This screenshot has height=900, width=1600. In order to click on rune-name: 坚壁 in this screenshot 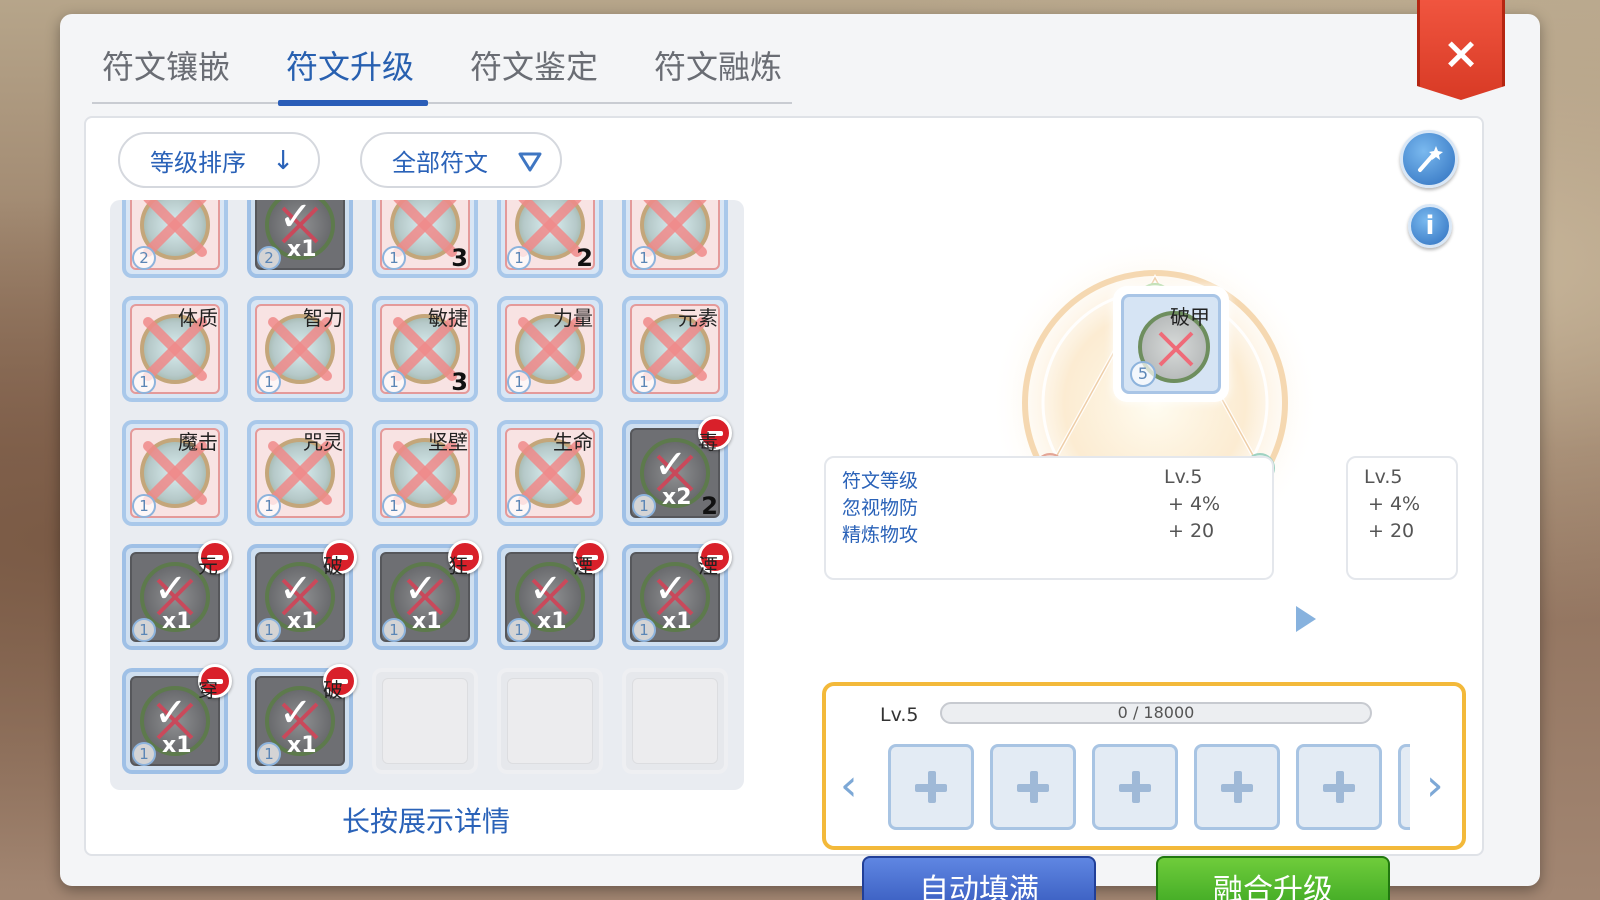, I will do `click(448, 442)`.